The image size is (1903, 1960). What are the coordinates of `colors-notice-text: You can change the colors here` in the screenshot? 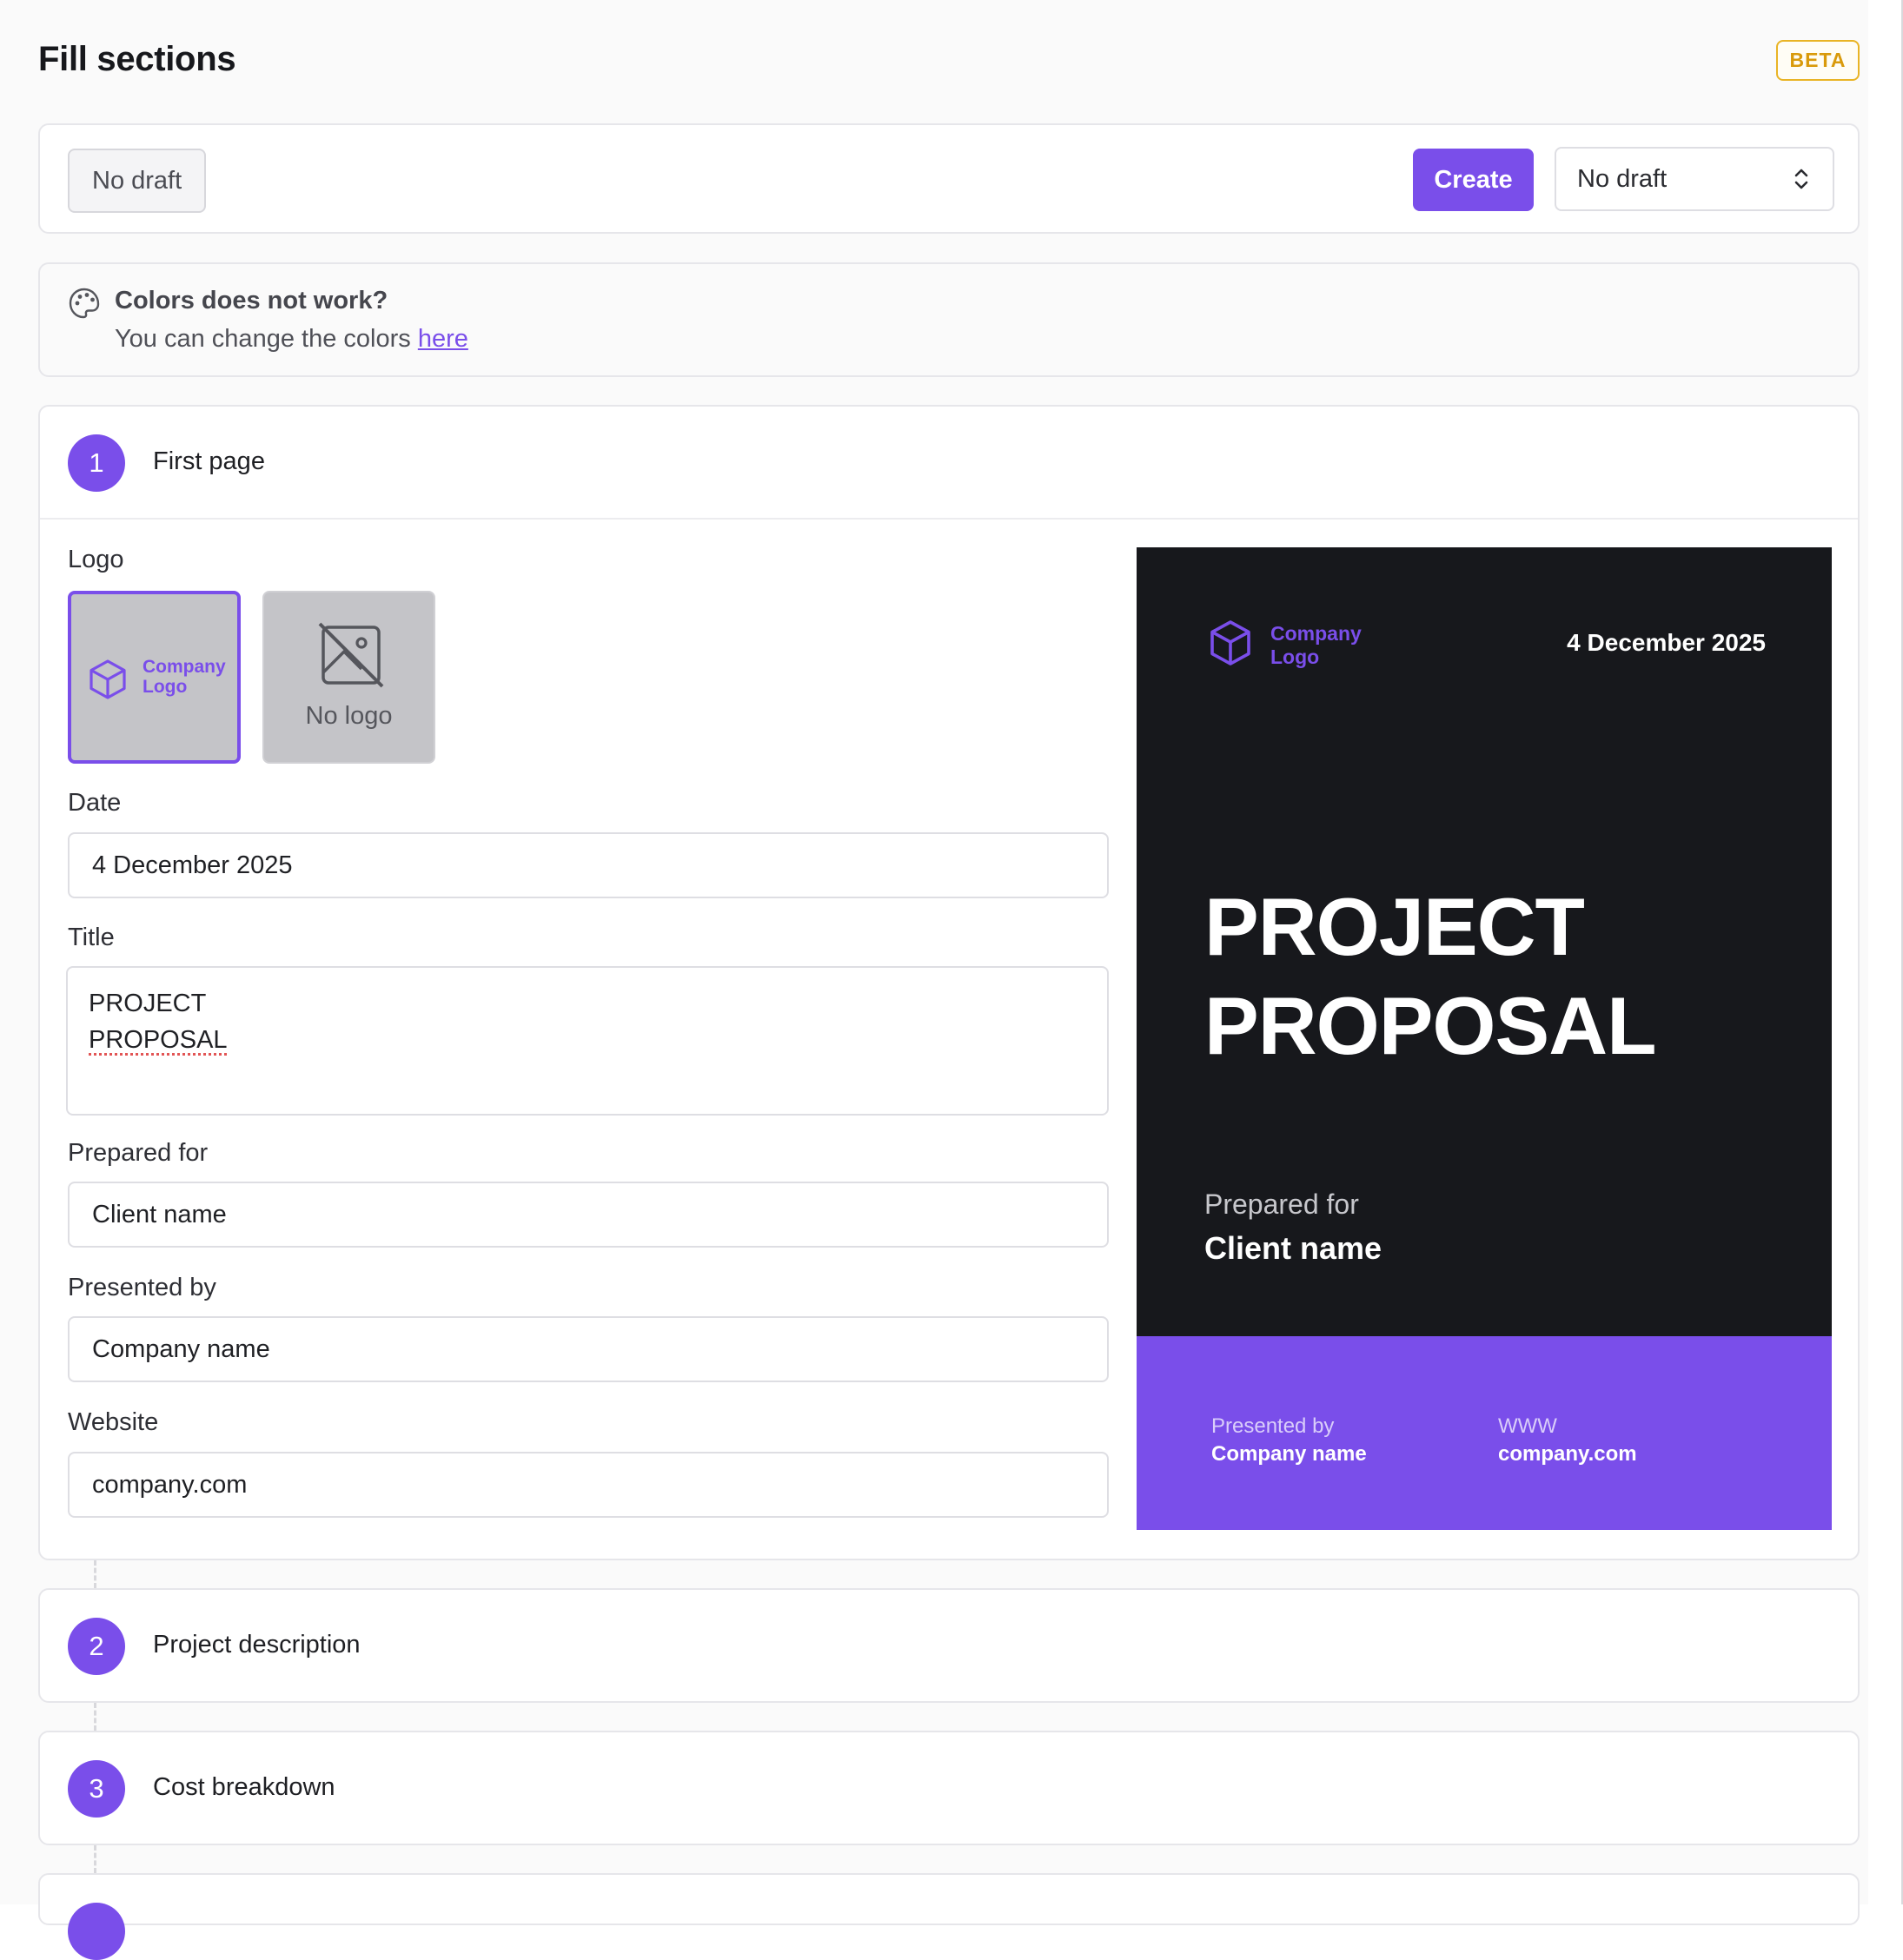 It's located at (291, 339).